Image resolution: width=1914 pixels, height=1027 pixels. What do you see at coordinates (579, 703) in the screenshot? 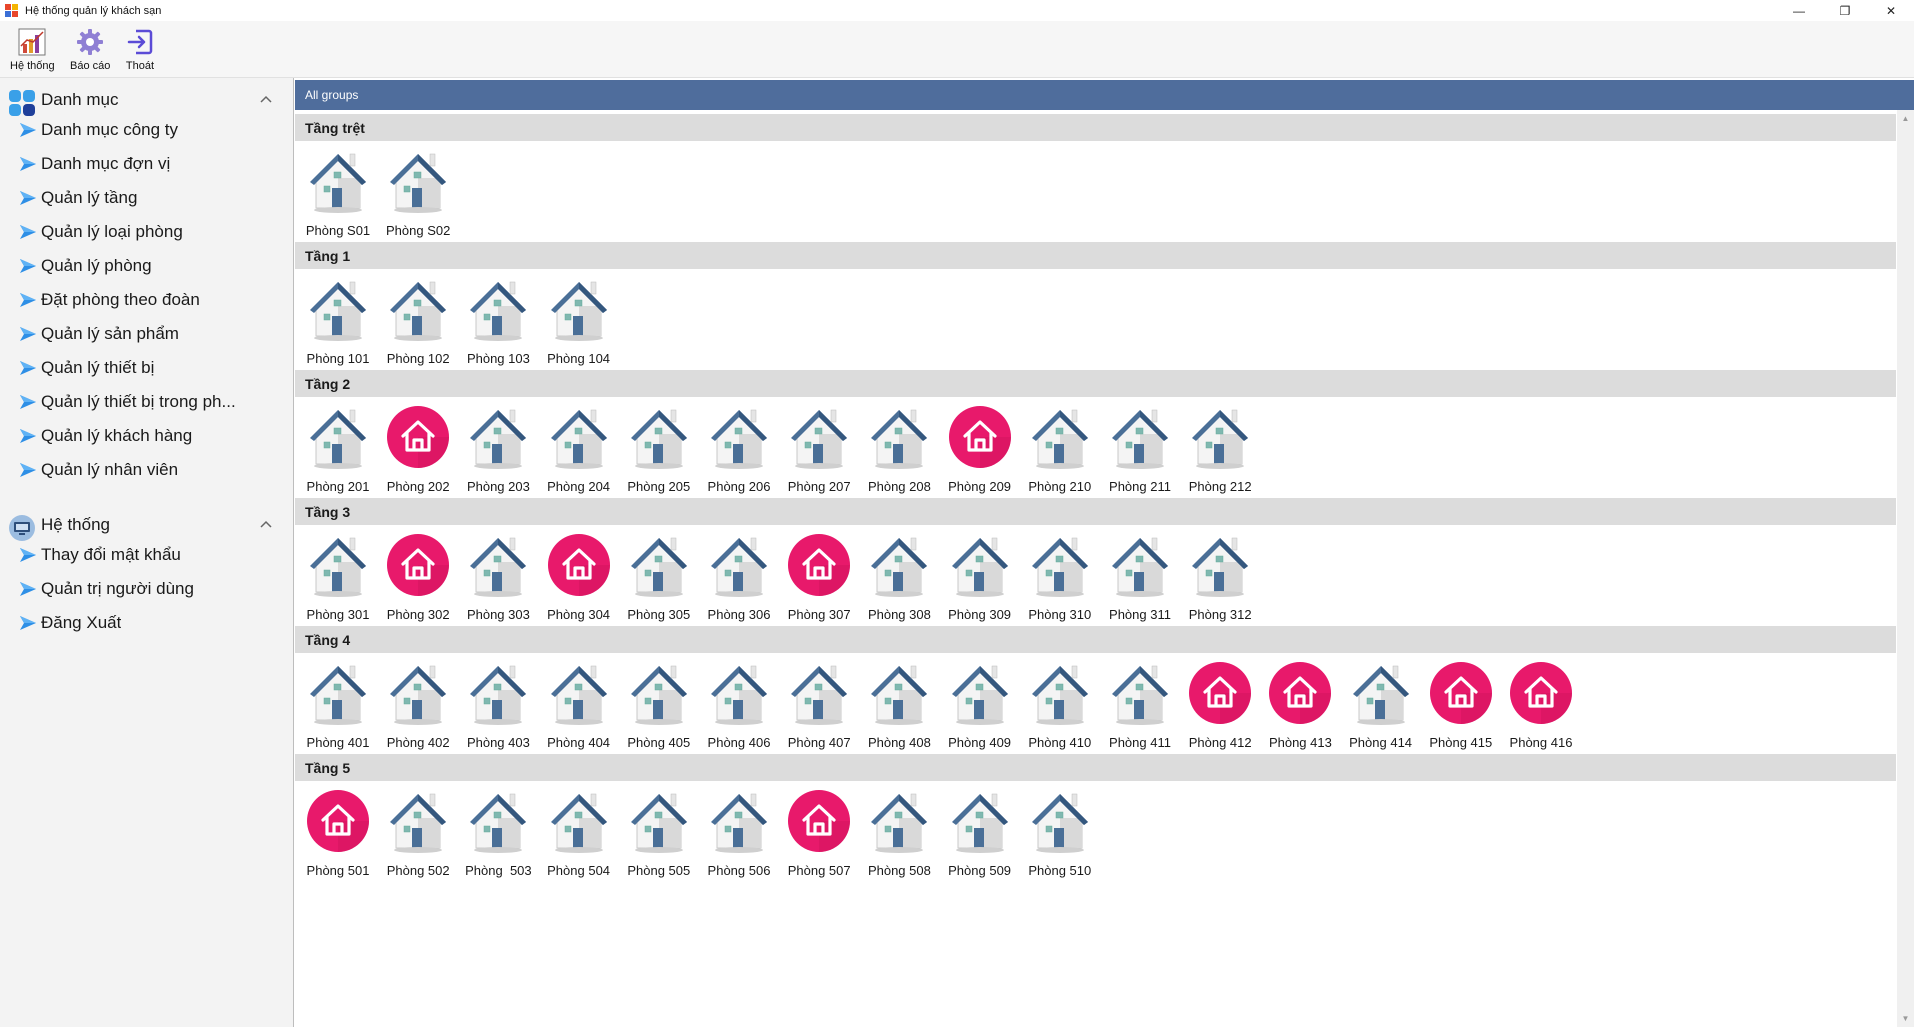
I see `room-tile-vacant: Phòng 404` at bounding box center [579, 703].